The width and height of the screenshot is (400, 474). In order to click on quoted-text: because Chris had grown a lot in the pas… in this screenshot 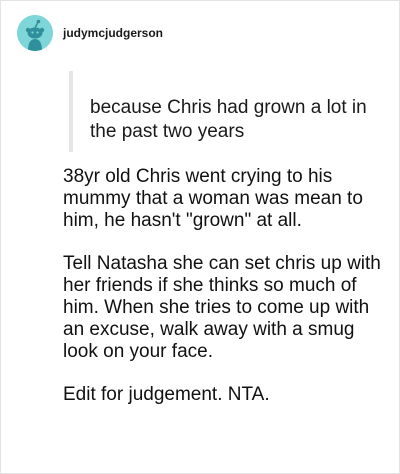, I will do `click(229, 111)`.